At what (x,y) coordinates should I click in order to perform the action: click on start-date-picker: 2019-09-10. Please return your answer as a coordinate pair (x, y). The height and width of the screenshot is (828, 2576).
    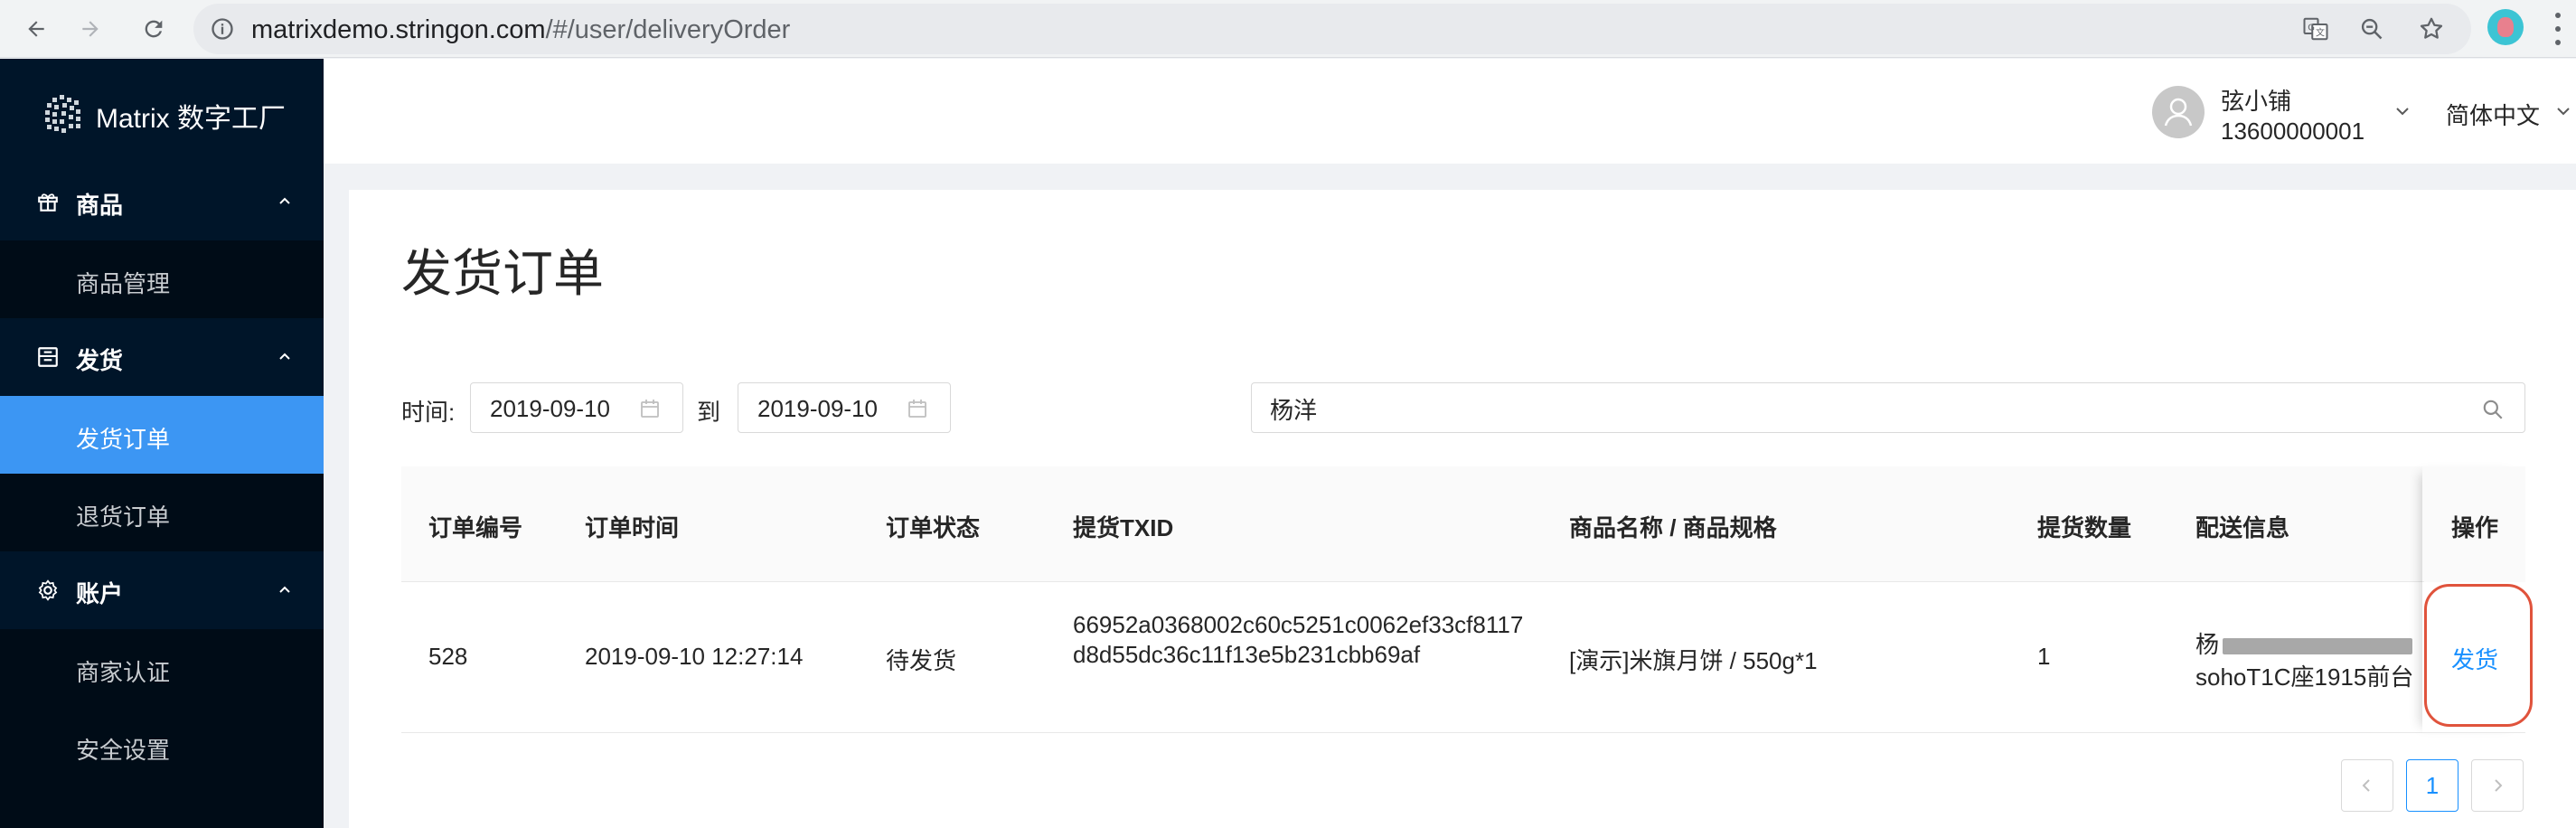
    Looking at the image, I should click on (576, 407).